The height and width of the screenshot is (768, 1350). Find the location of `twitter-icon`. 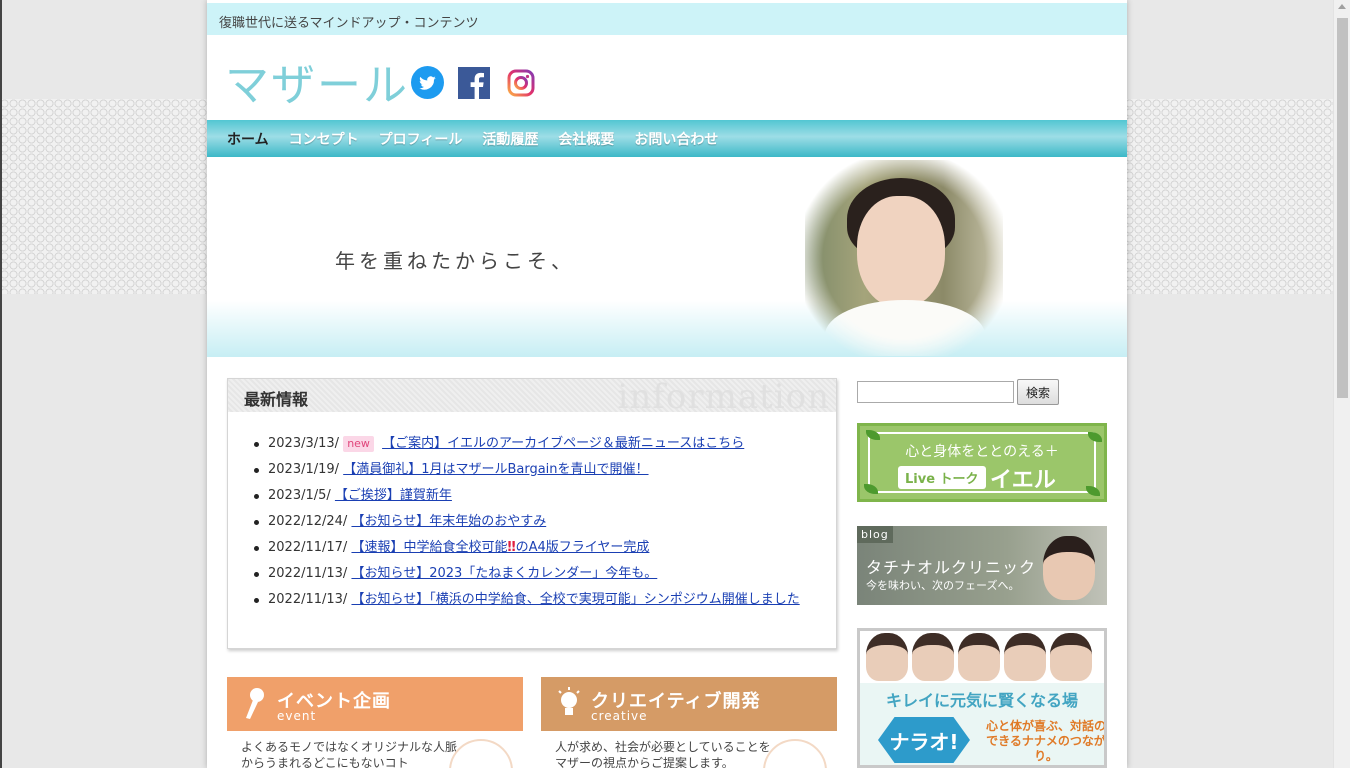

twitter-icon is located at coordinates (427, 82).